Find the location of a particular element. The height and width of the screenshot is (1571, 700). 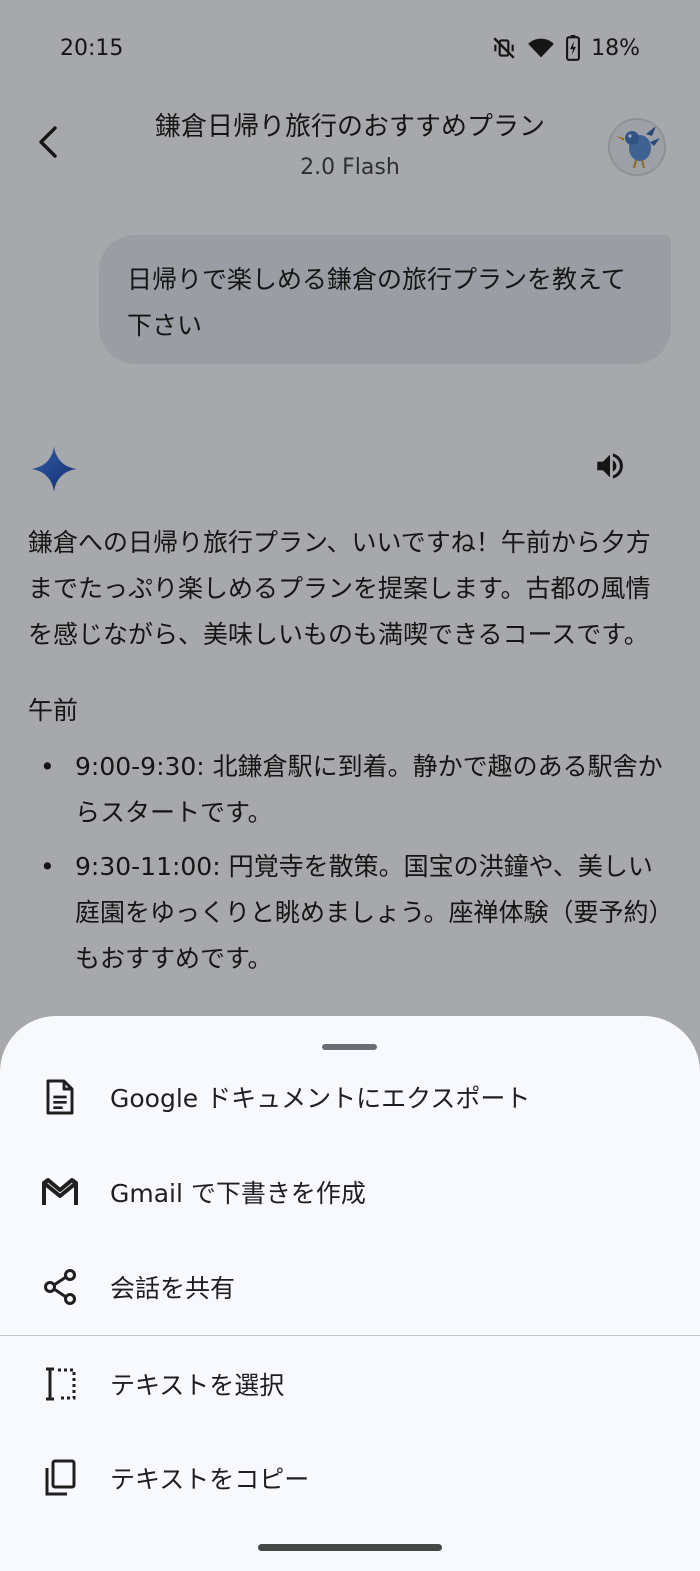

menu-item-label: Gmail で下書きを作成 is located at coordinates (238, 1193).